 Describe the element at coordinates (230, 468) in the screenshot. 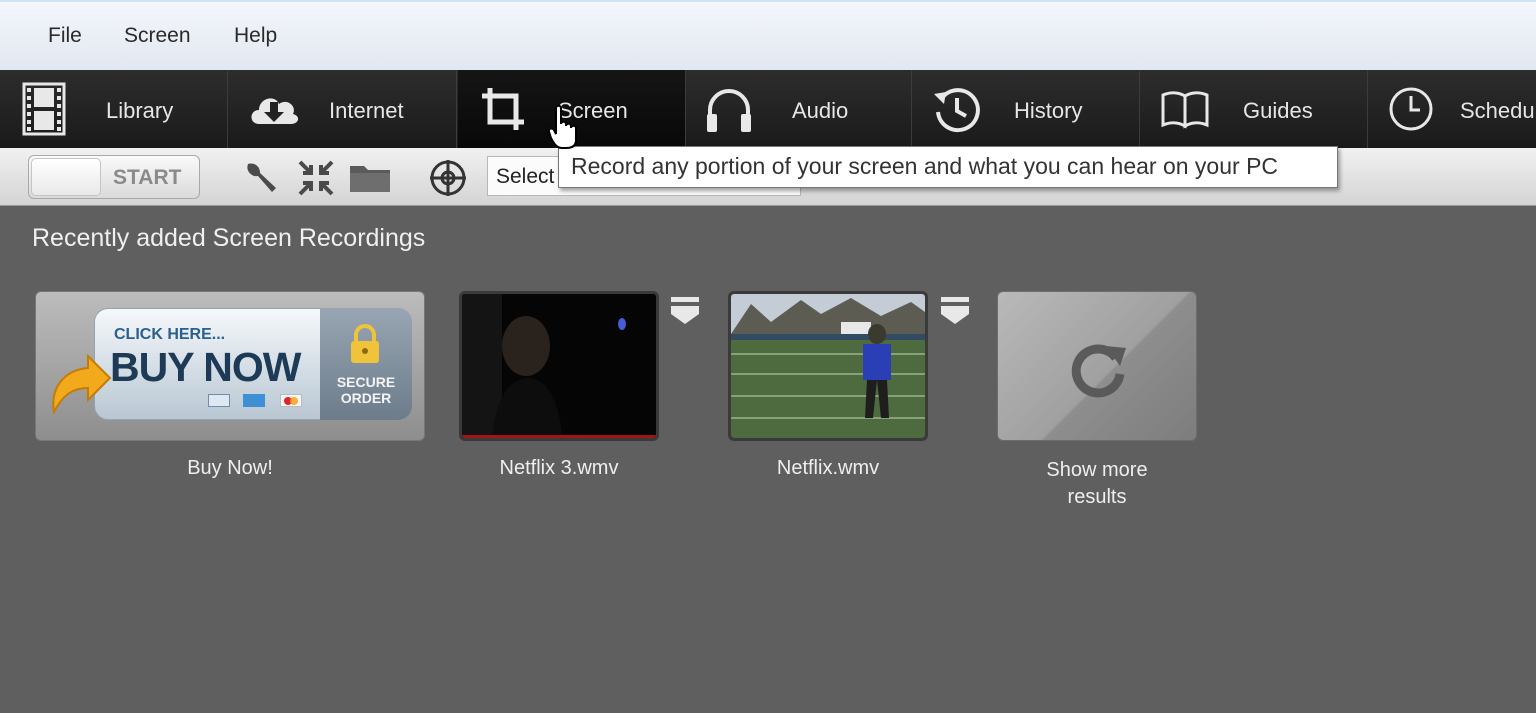

I see `buy-now-caption: Buy Now!` at that location.